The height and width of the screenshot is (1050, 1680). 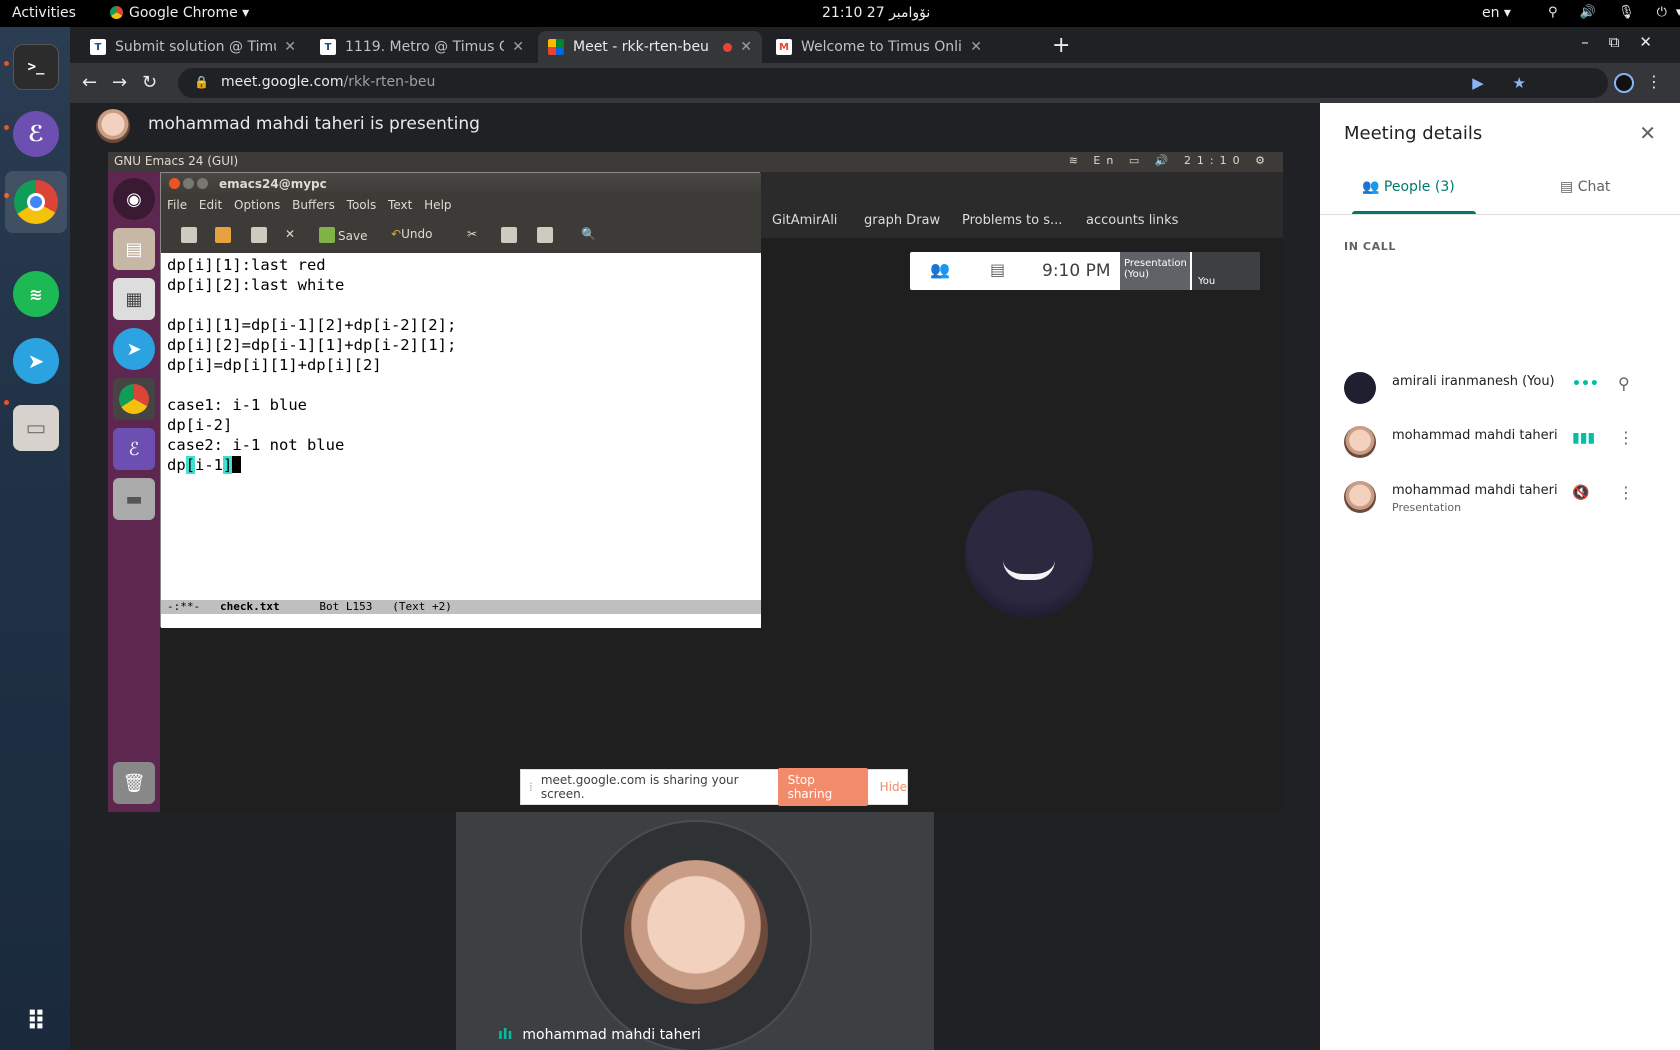 What do you see at coordinates (1584, 438) in the screenshot?
I see `speaking-indicator-icon: ▮▮▮` at bounding box center [1584, 438].